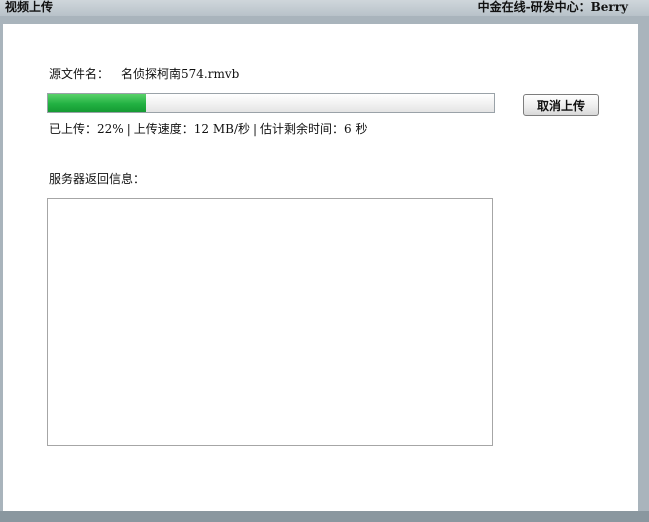 The height and width of the screenshot is (522, 649). What do you see at coordinates (561, 105) in the screenshot?
I see `cancel-upload-button: 取消上传` at bounding box center [561, 105].